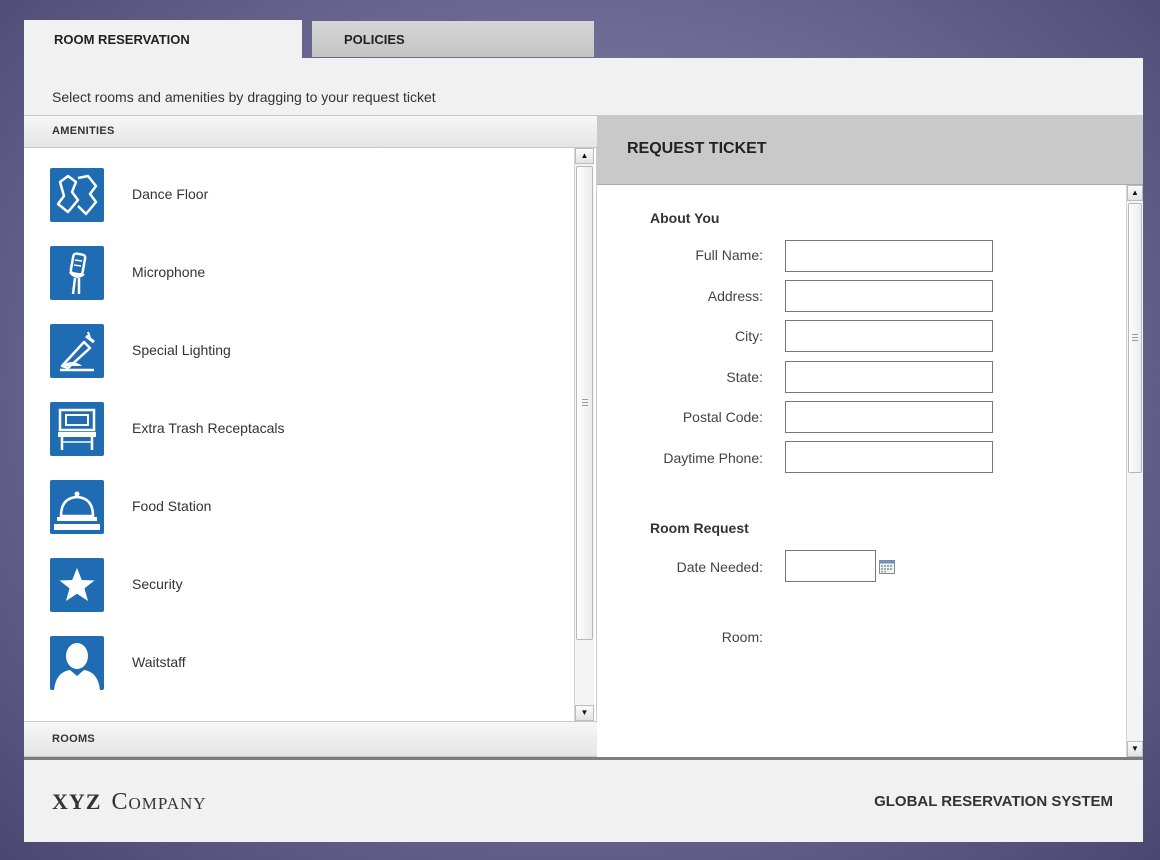 This screenshot has height=860, width=1160. Describe the element at coordinates (77, 429) in the screenshot. I see `trash-receptacle-icon` at that location.